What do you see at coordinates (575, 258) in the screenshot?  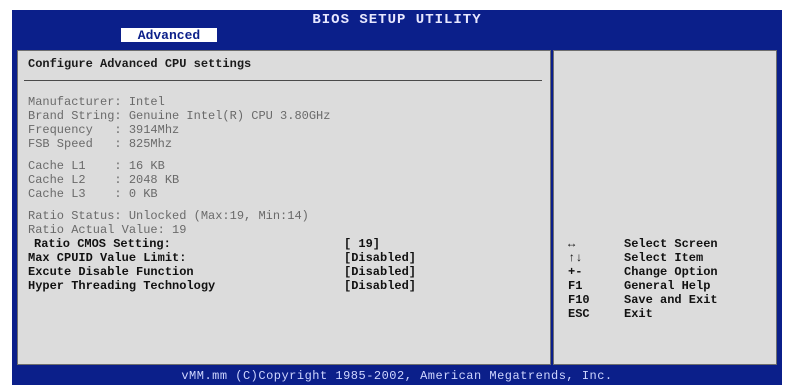 I see `up-down-arrow-icon: ↑↓` at bounding box center [575, 258].